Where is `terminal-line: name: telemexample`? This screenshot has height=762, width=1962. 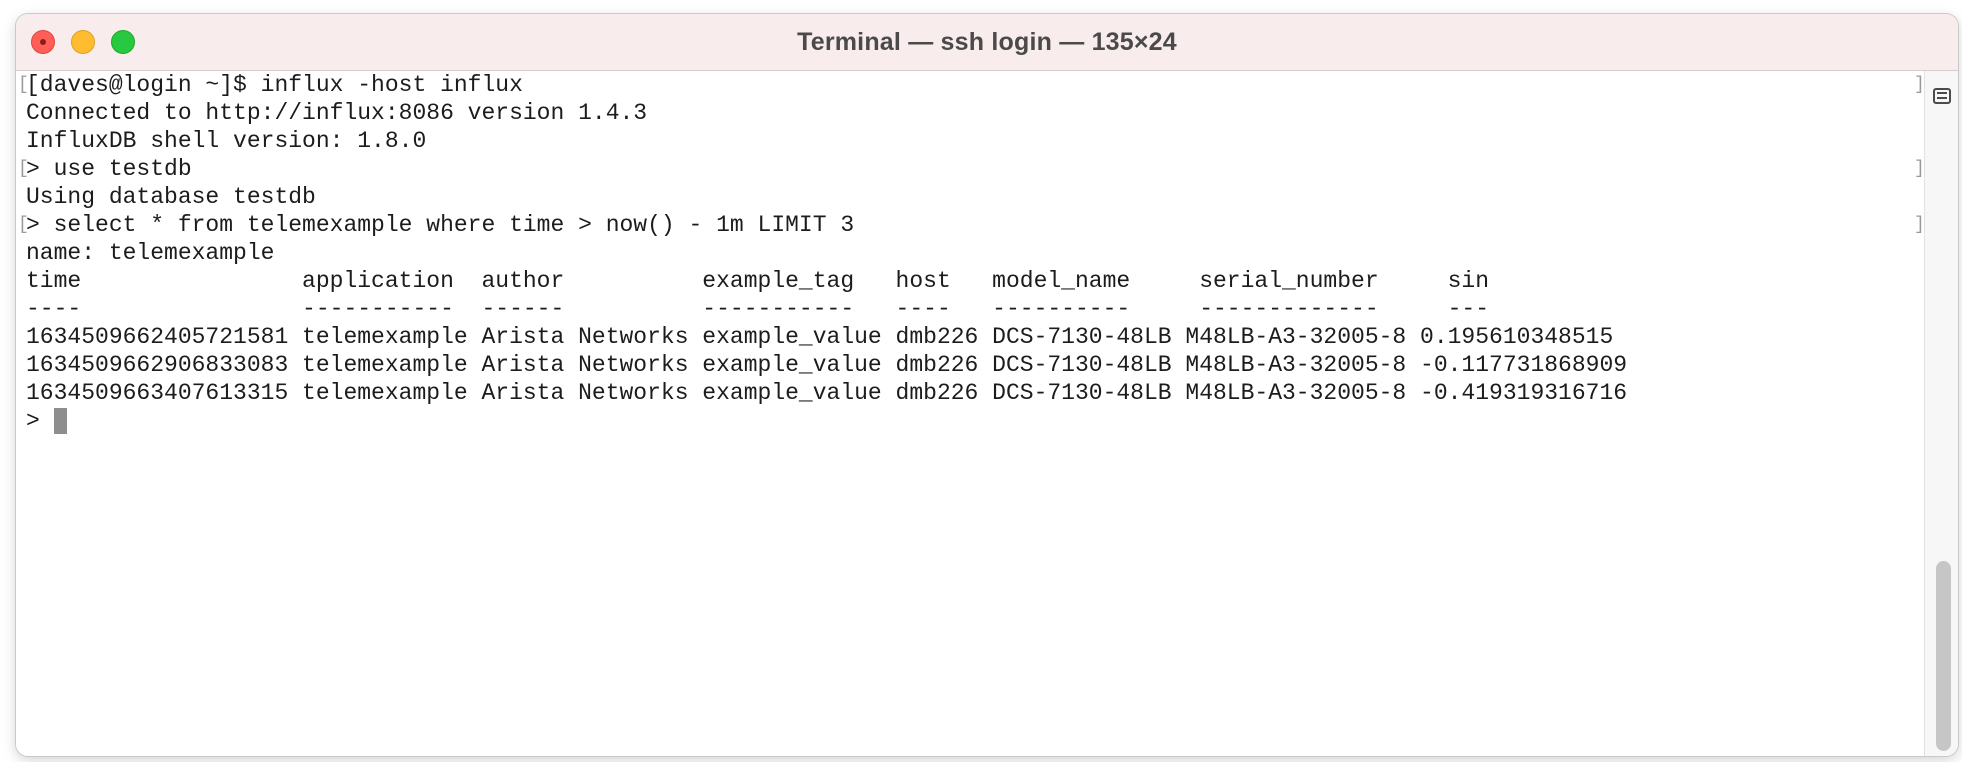 terminal-line: name: telemexample is located at coordinates (150, 253).